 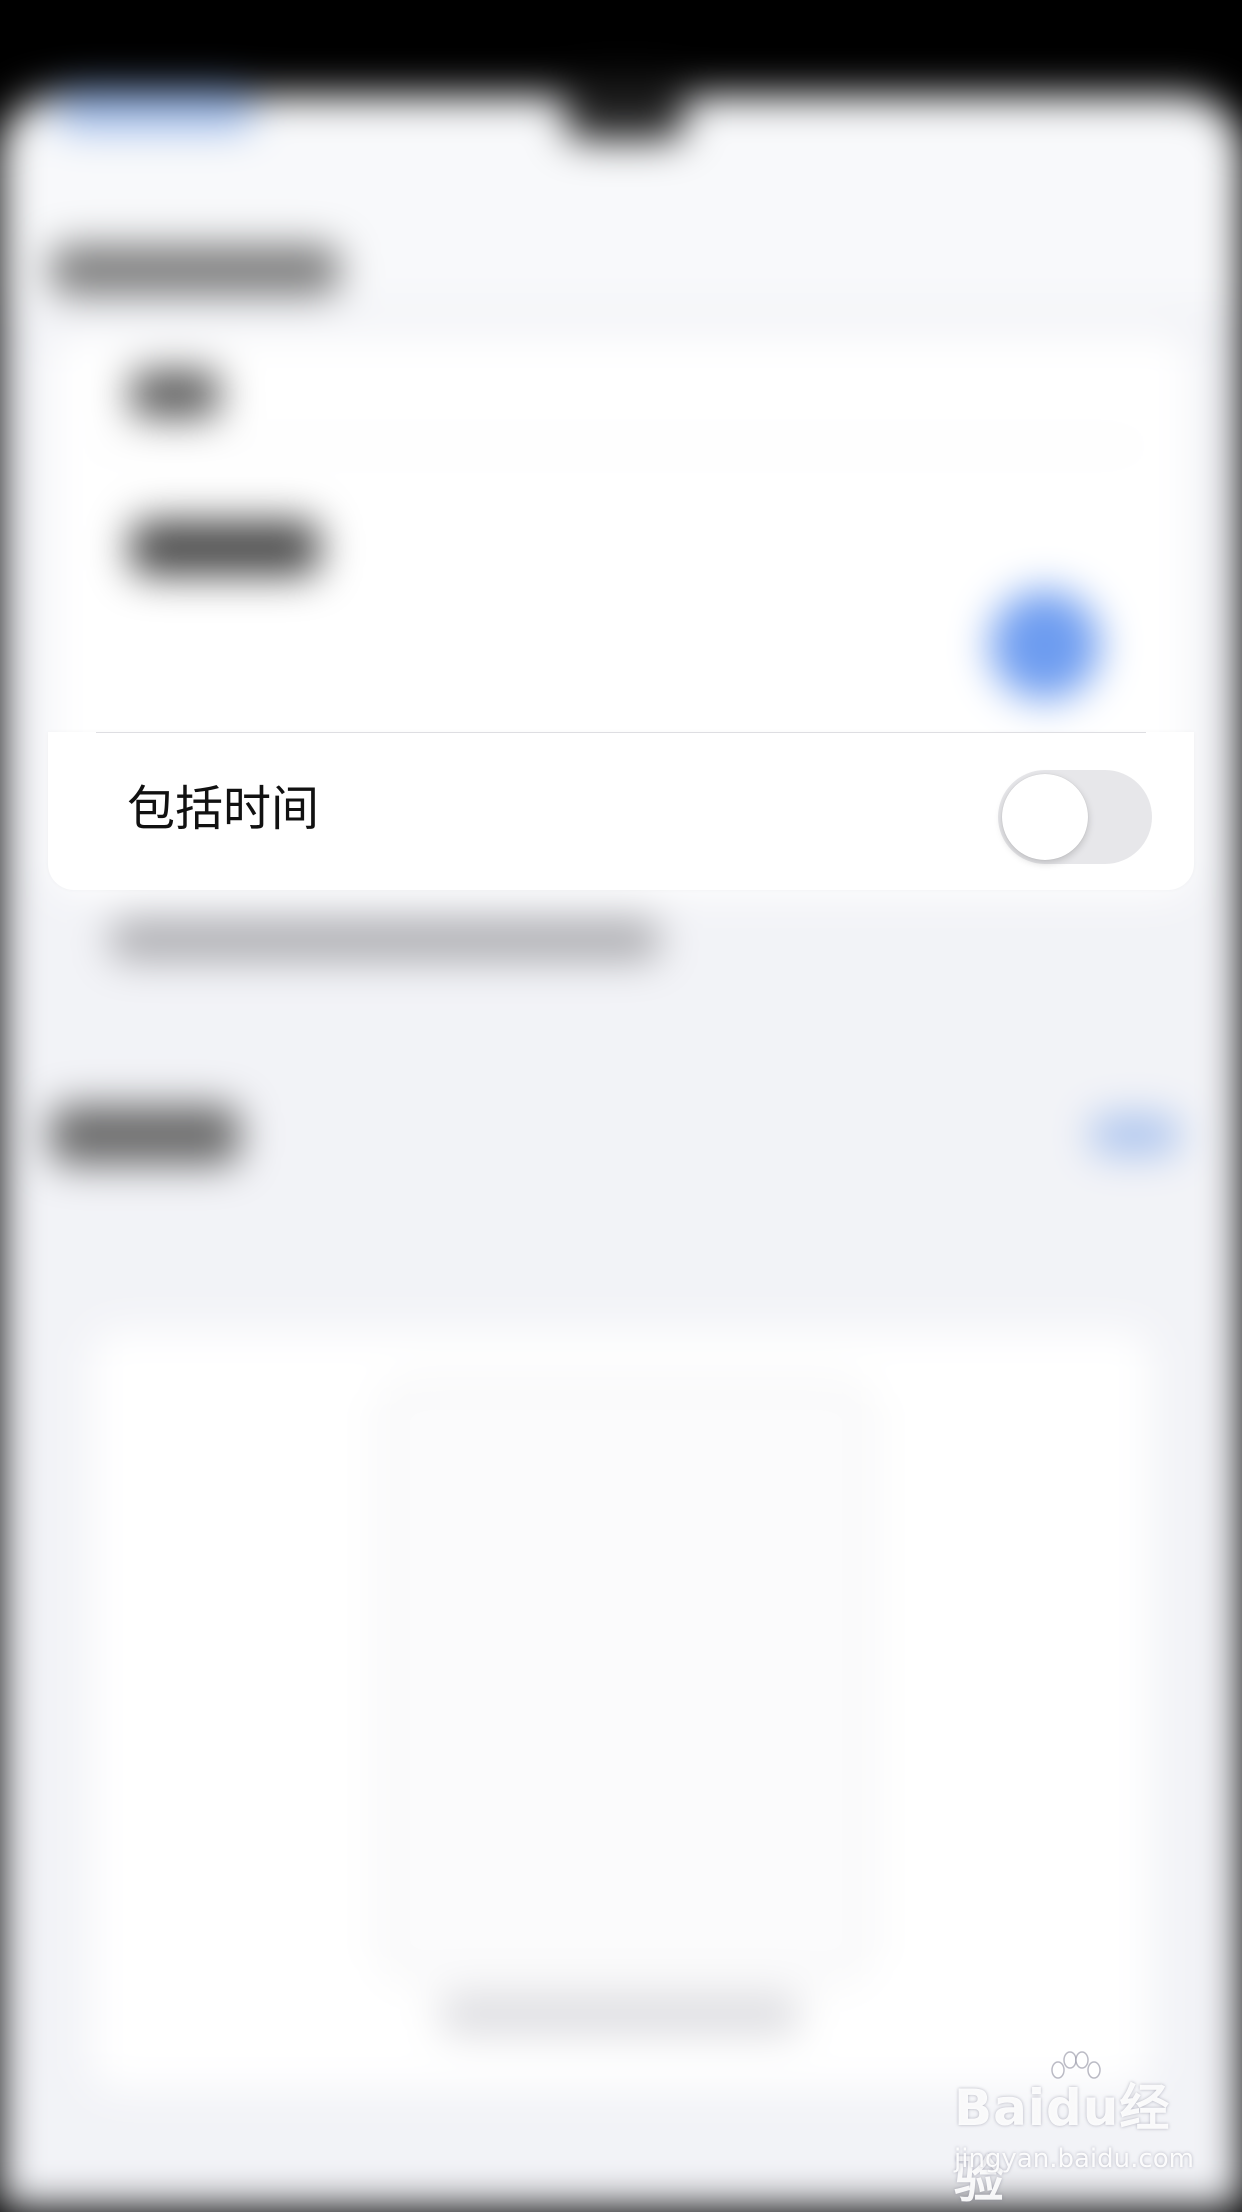 I want to click on toggle-knob, so click(x=1045, y=817).